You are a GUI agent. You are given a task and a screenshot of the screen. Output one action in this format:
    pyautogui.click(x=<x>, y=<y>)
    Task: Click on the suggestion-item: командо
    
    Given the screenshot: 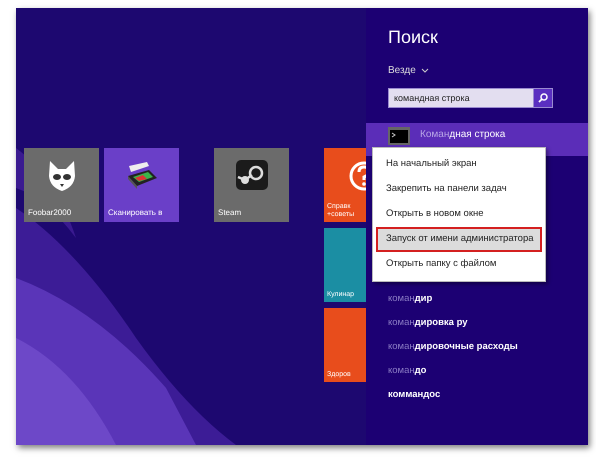 What is the action you would take?
    pyautogui.click(x=488, y=371)
    